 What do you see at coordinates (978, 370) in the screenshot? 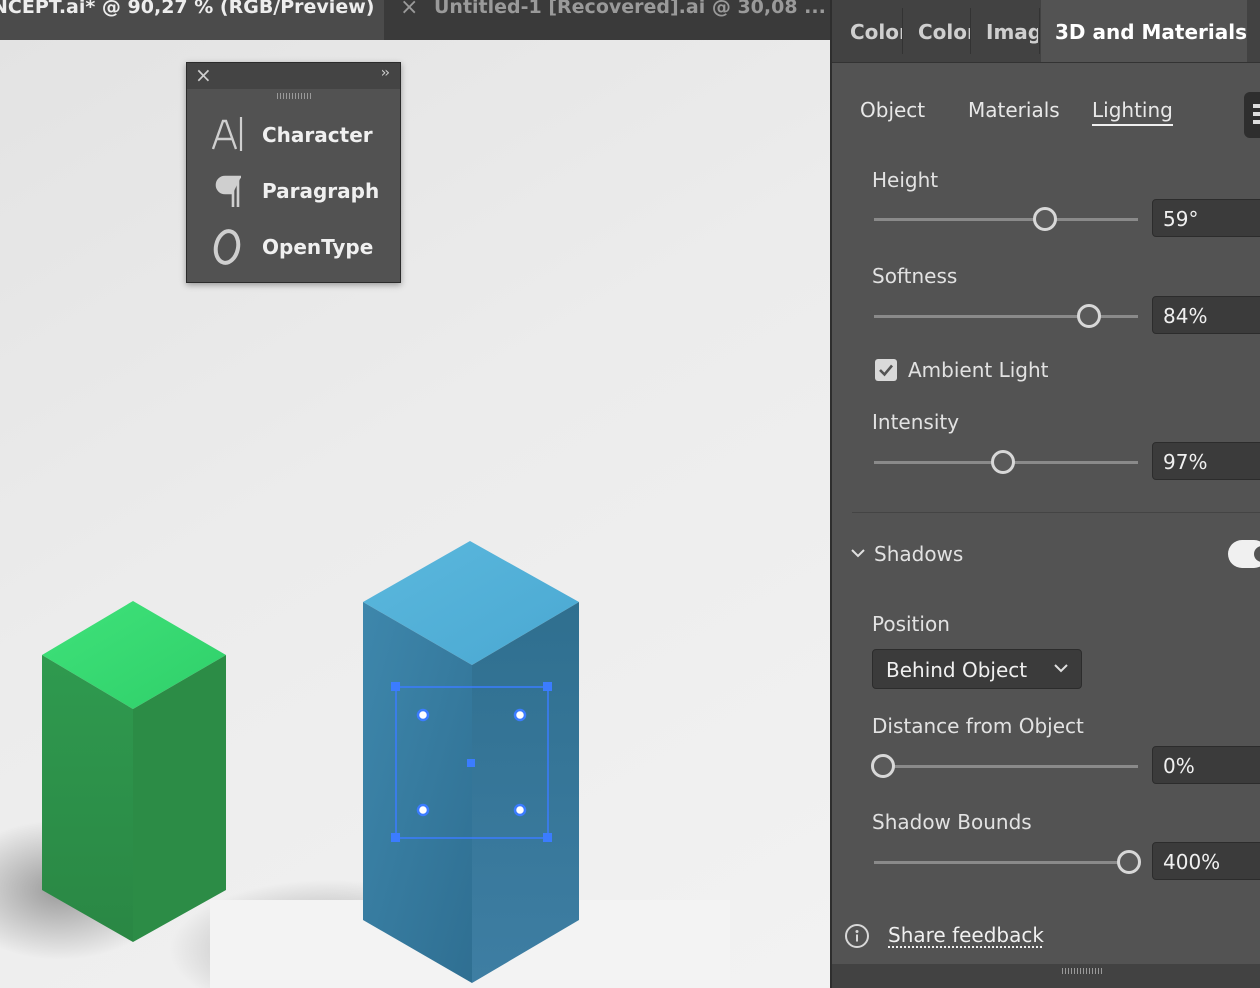
I see `ambient-light-label: Ambient Light` at bounding box center [978, 370].